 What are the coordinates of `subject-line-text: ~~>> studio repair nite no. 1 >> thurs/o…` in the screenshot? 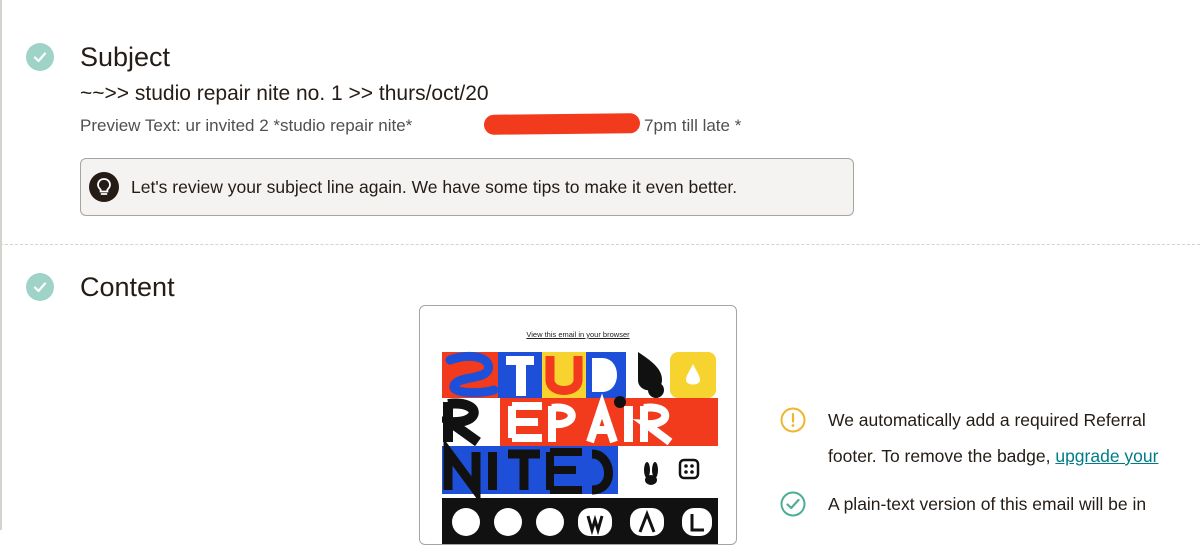 It's located at (284, 93).